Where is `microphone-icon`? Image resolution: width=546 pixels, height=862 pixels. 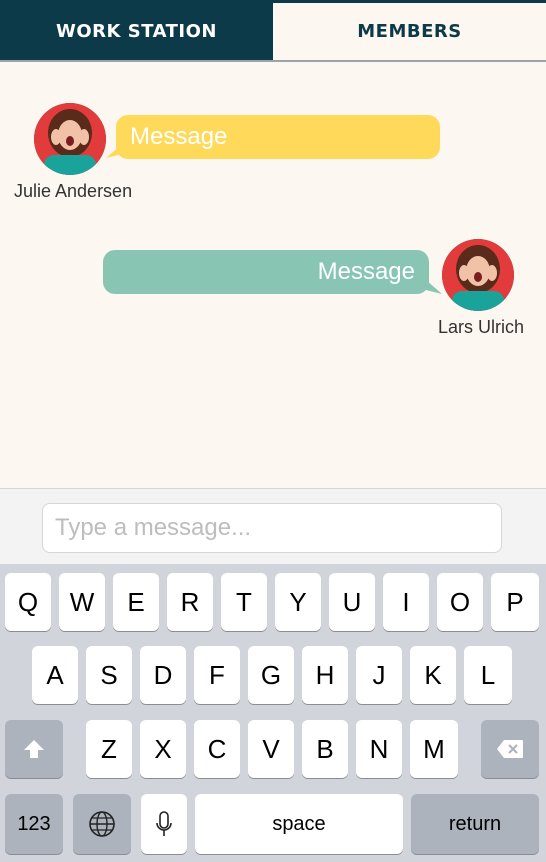
microphone-icon is located at coordinates (164, 823).